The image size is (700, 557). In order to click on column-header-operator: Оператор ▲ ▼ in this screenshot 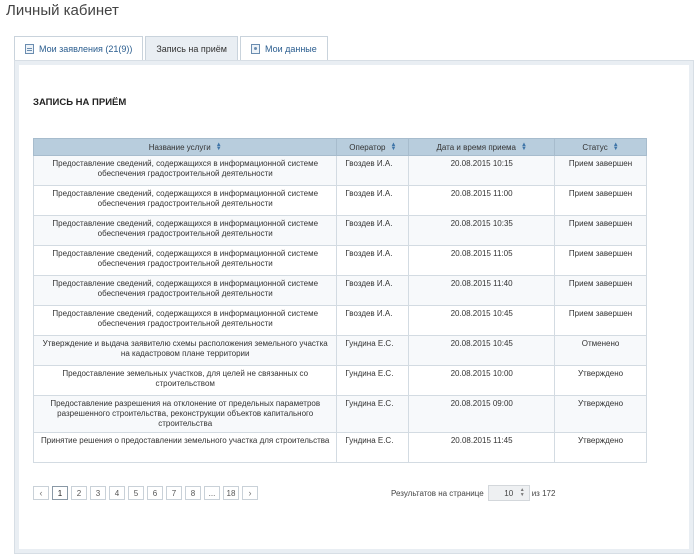, I will do `click(373, 147)`.